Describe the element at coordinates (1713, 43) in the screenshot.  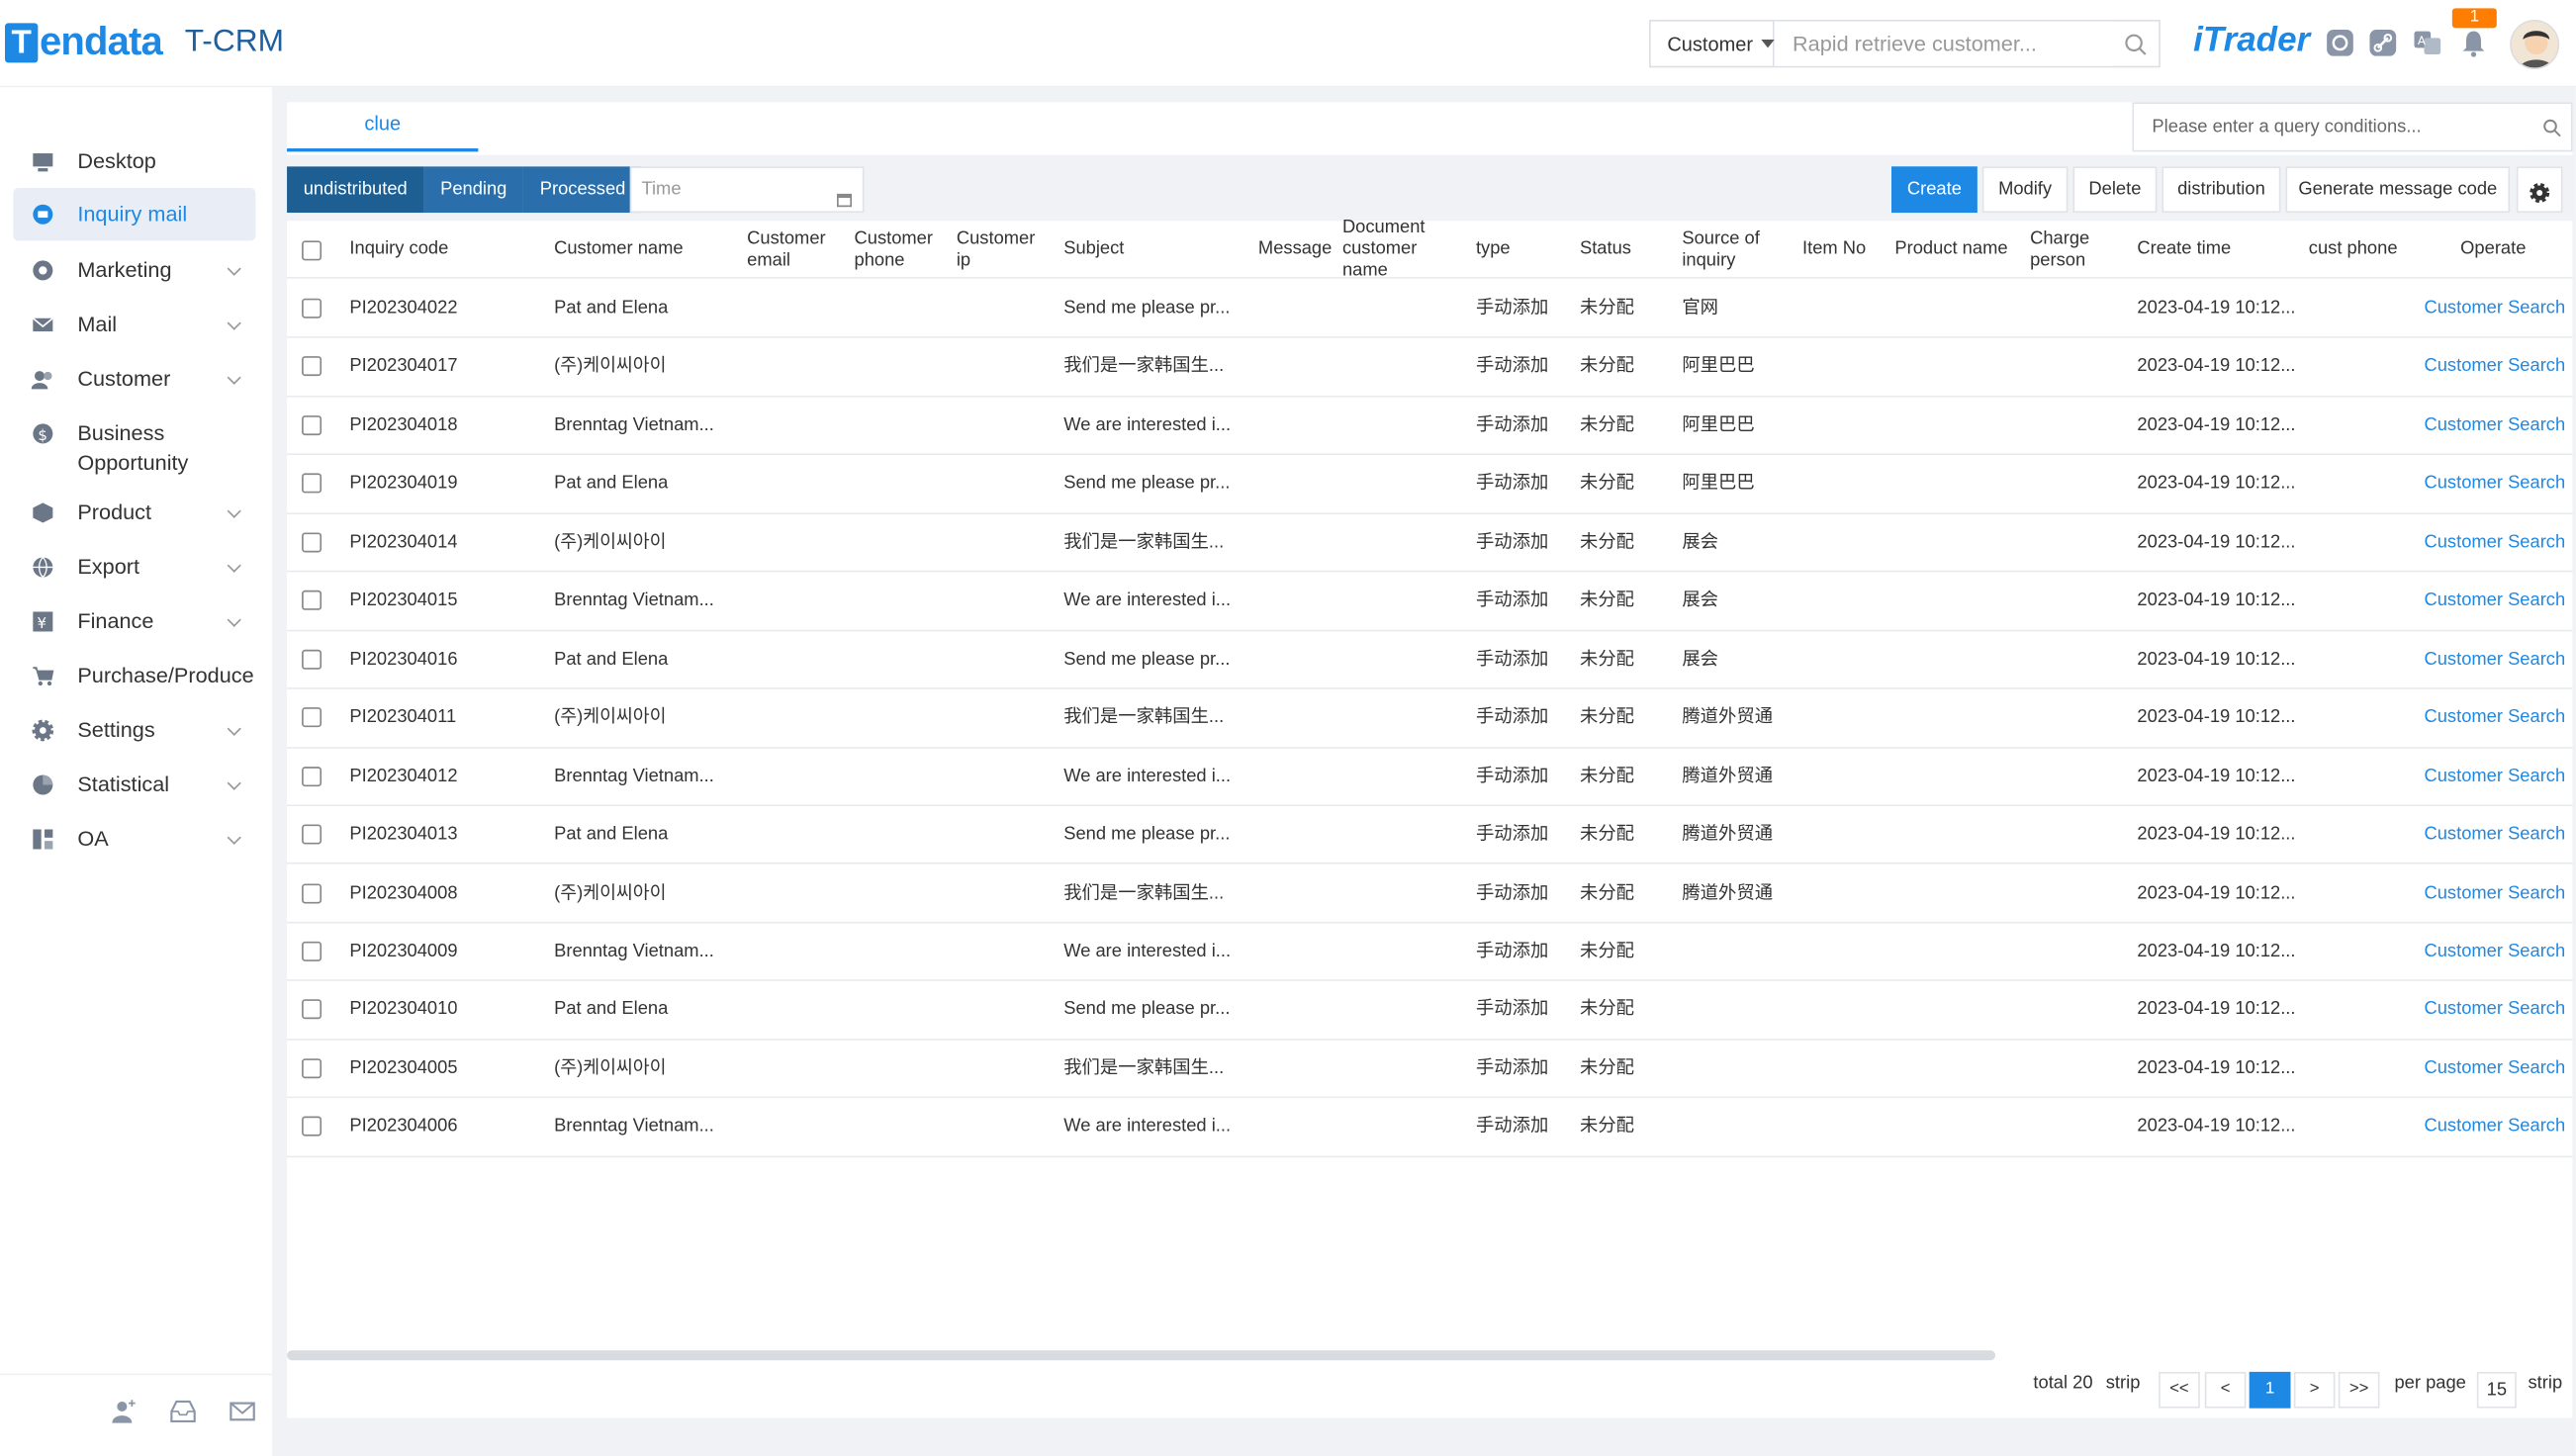
I see `search-type-dropdown: Customer` at that location.